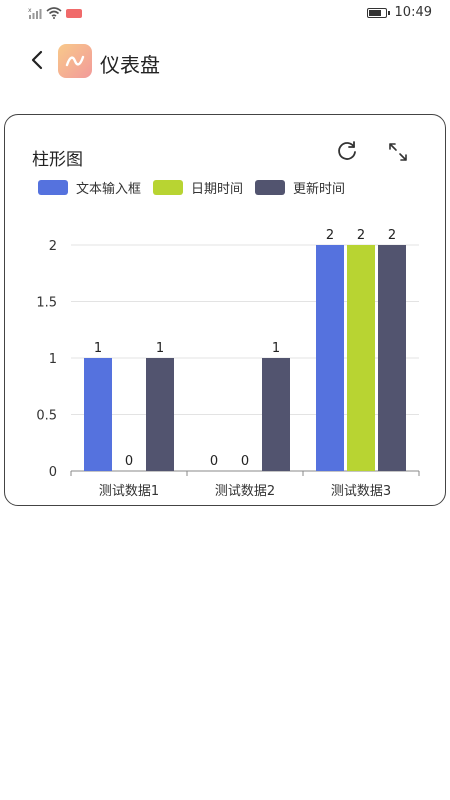 This screenshot has width=450, height=800. What do you see at coordinates (46, 303) in the screenshot?
I see `y-tick-label: 1.5` at bounding box center [46, 303].